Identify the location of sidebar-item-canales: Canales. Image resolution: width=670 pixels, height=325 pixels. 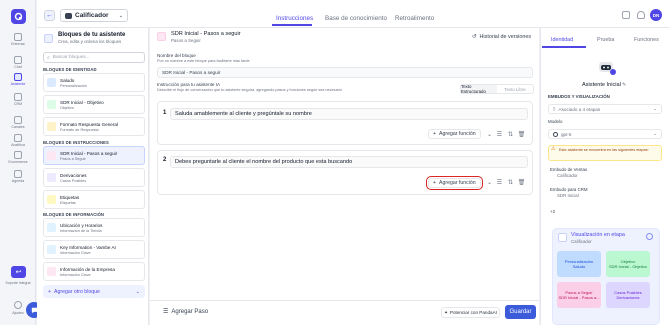
(18, 122).